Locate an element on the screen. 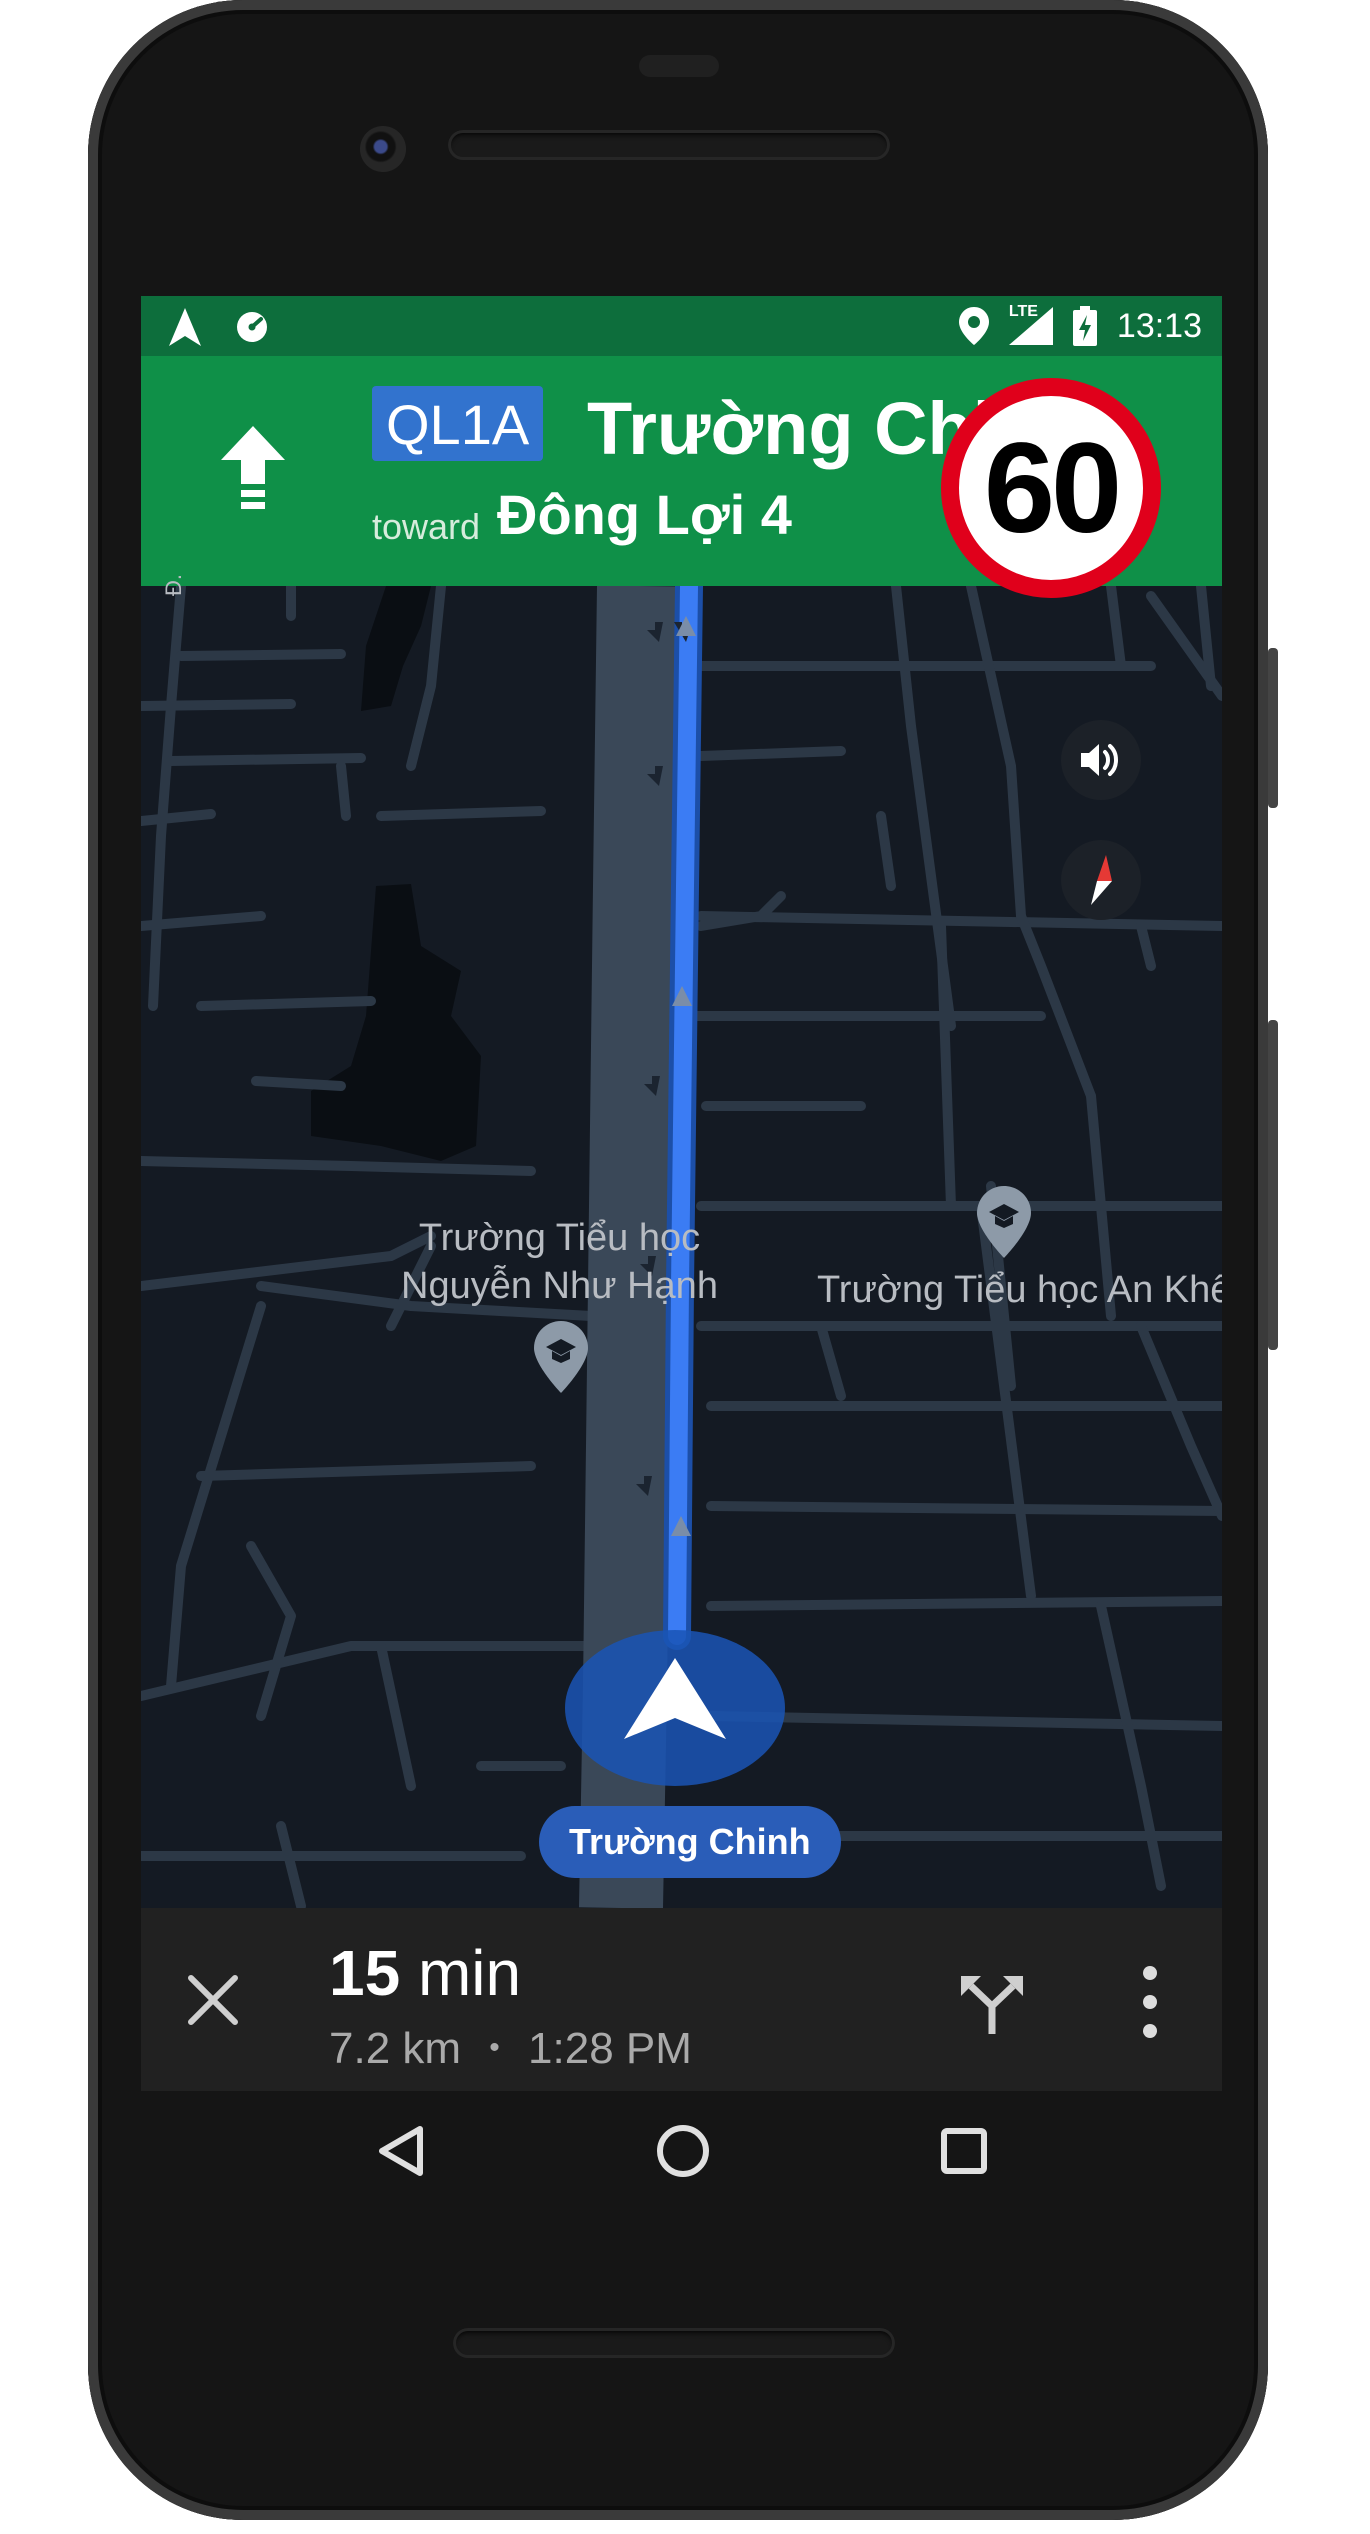 This screenshot has width=1370, height=2534. route-badge: QL1A is located at coordinates (458, 423).